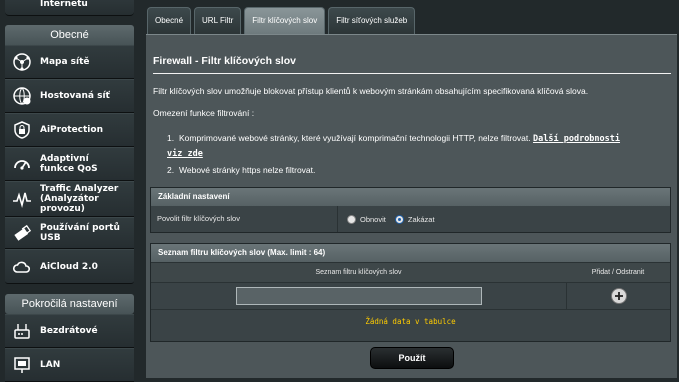 Image resolution: width=679 pixels, height=382 pixels. What do you see at coordinates (64, 4) in the screenshot?
I see `sidebar-item-label: Internetu` at bounding box center [64, 4].